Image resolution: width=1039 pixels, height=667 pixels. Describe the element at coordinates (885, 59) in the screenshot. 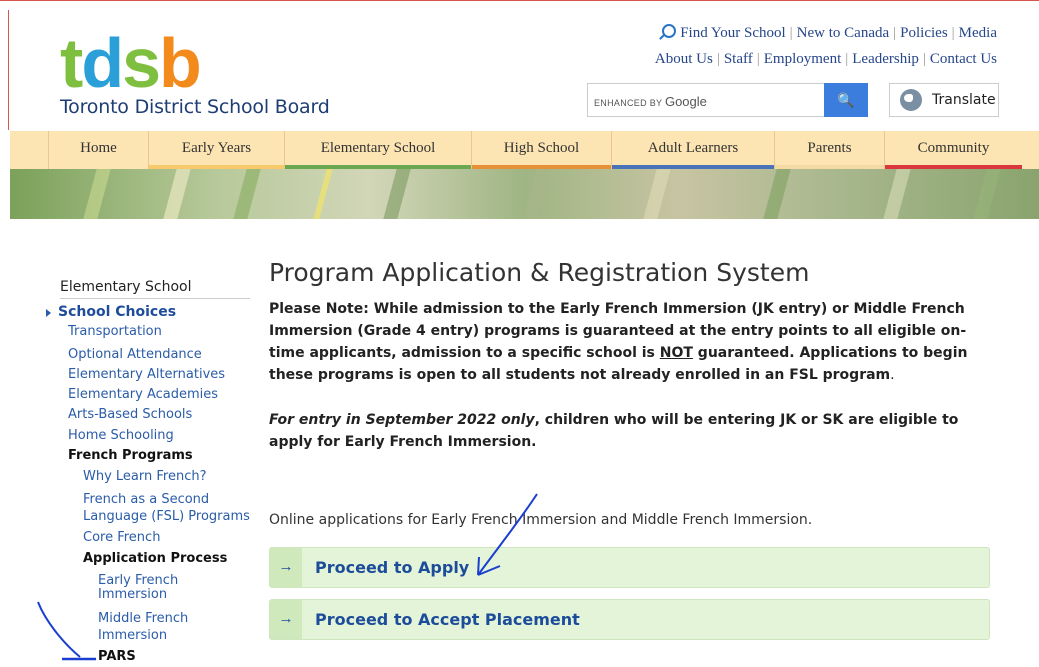

I see `link-leadership: Leadership` at that location.